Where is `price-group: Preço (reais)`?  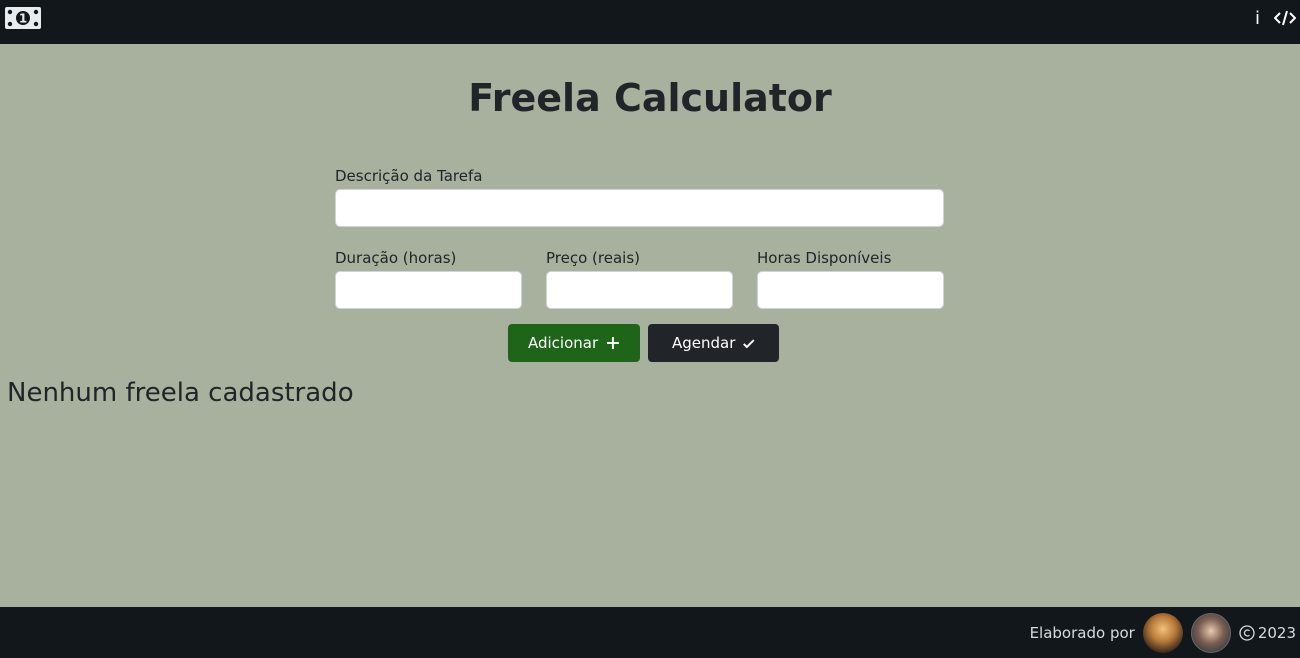 price-group: Preço (reais) is located at coordinates (639, 279).